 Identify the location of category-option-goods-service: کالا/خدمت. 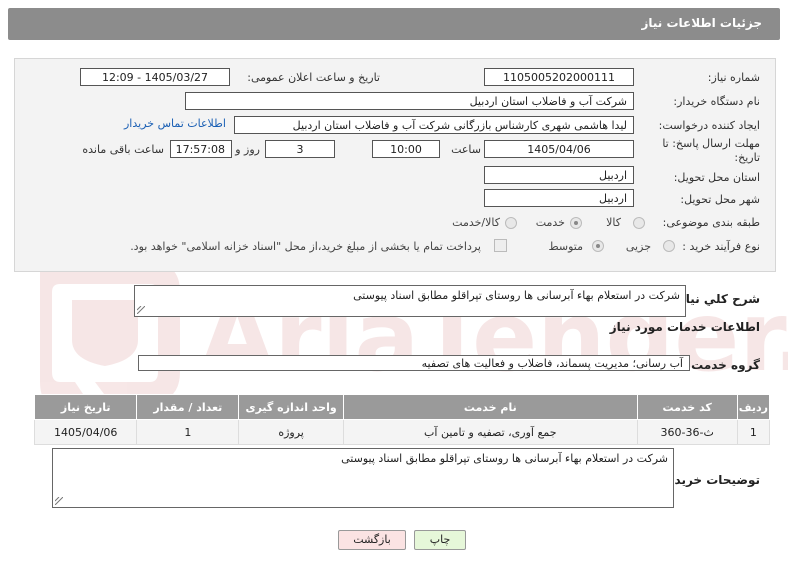
(476, 222).